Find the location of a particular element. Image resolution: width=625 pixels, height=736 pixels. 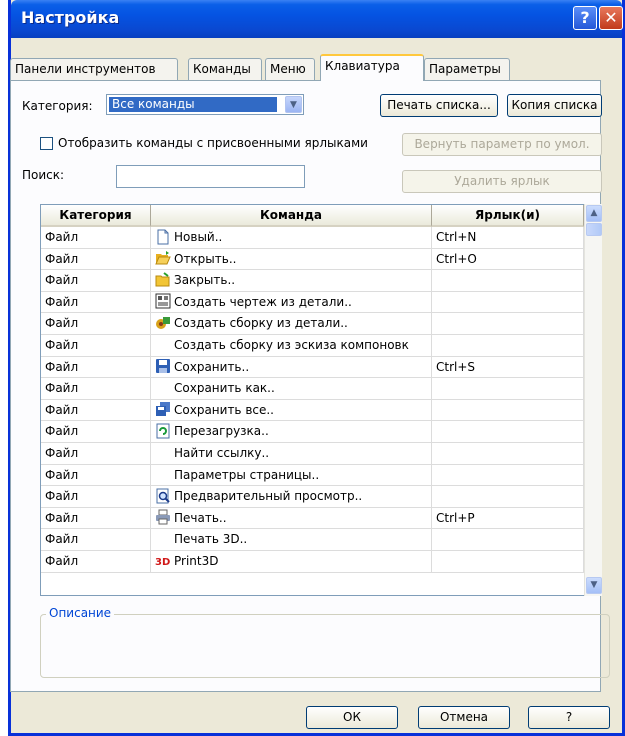

table-row: Файл Перезагрузка.. is located at coordinates (313, 432).